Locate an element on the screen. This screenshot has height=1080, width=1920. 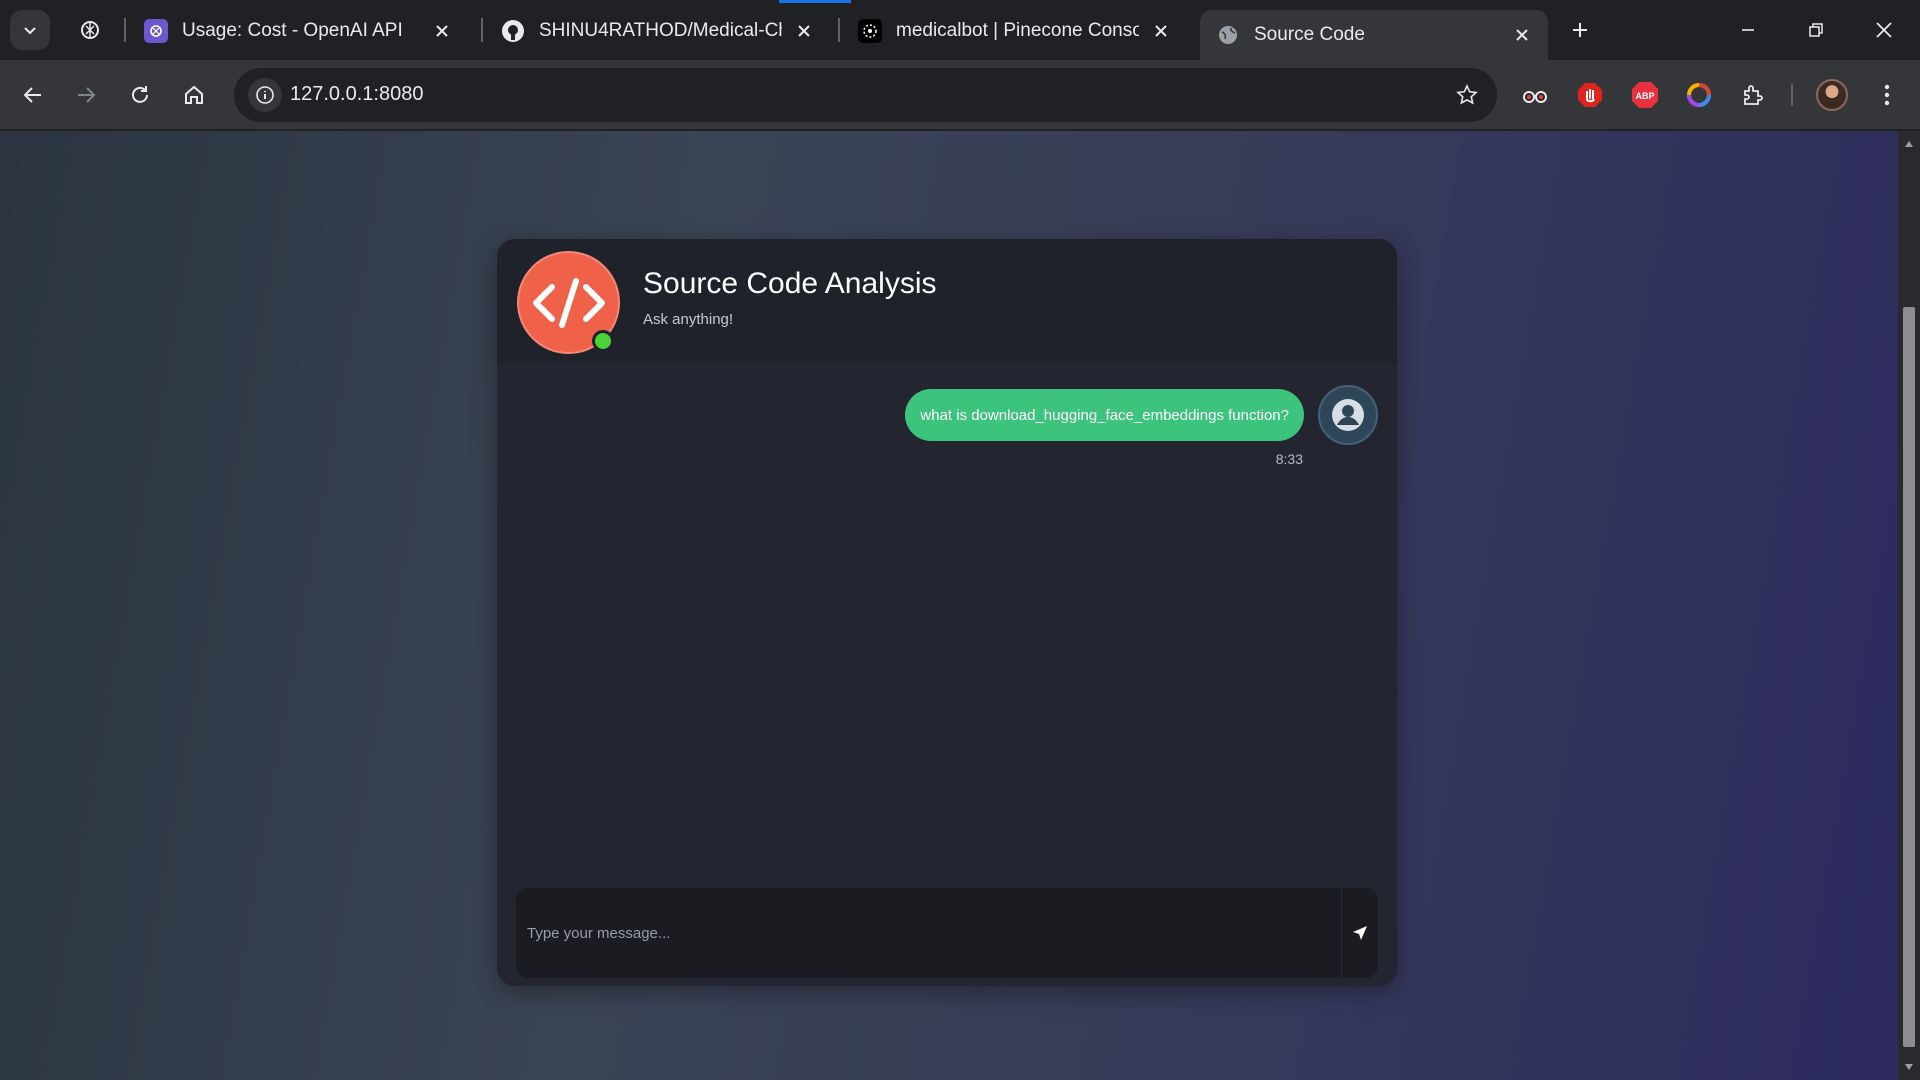
arrow-right-icon is located at coordinates (87, 95).